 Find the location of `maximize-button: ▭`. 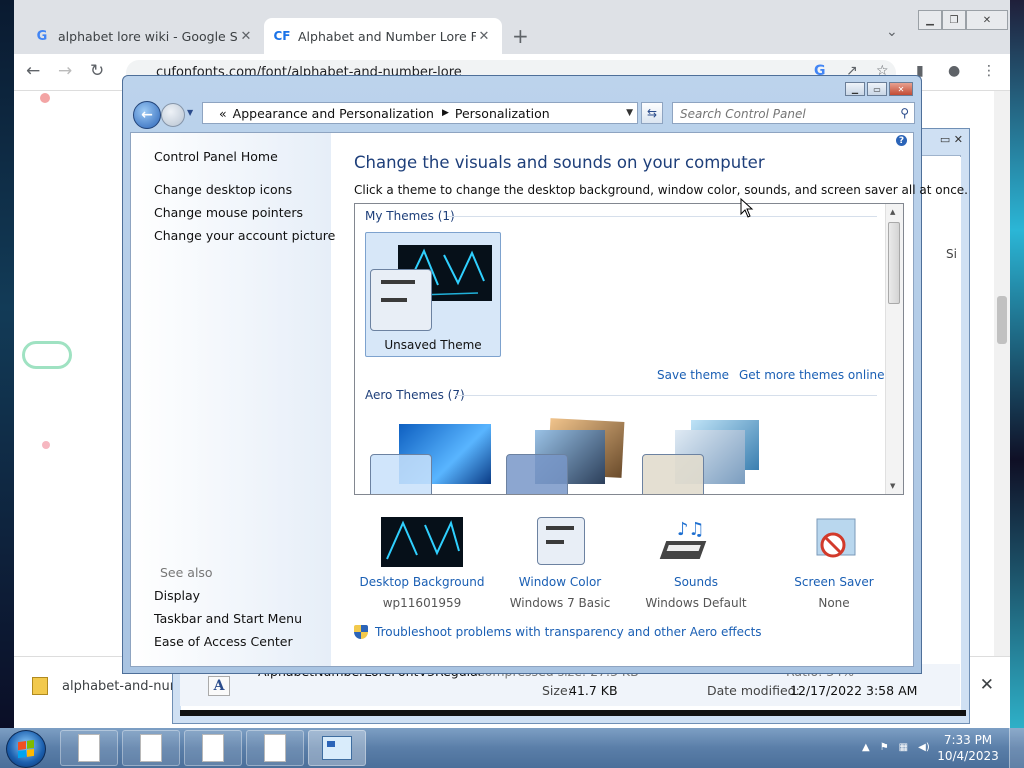

maximize-button: ▭ is located at coordinates (877, 89).